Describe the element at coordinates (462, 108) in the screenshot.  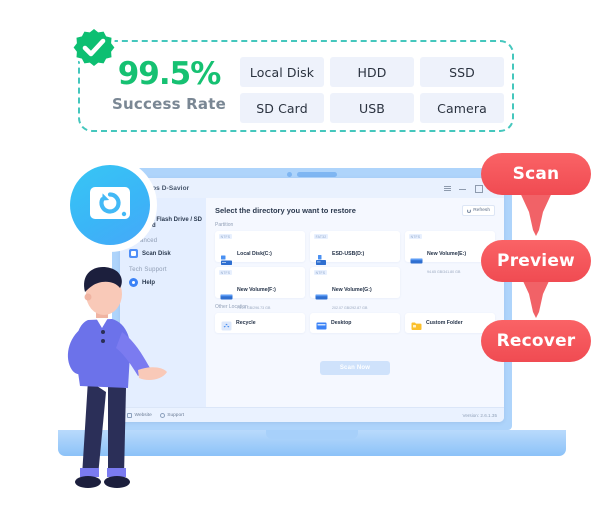
I see `media-chip-camera: Camera` at that location.